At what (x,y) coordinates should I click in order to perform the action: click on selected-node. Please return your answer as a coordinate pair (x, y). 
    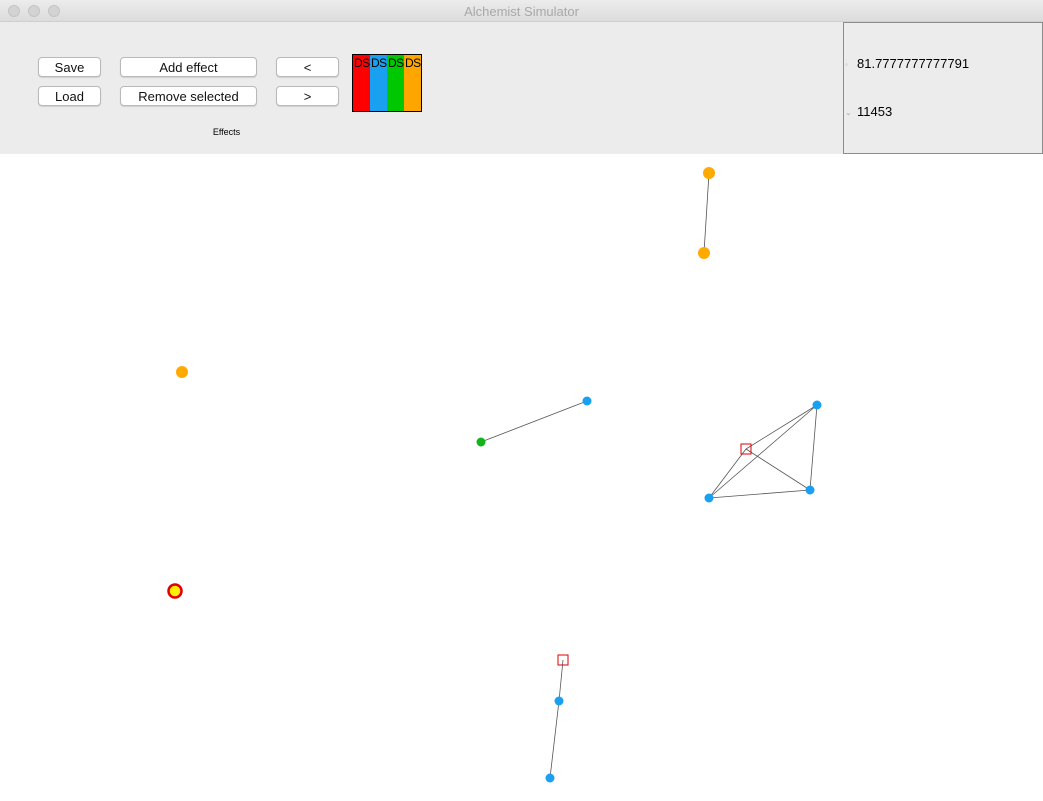
    Looking at the image, I should click on (175, 591).